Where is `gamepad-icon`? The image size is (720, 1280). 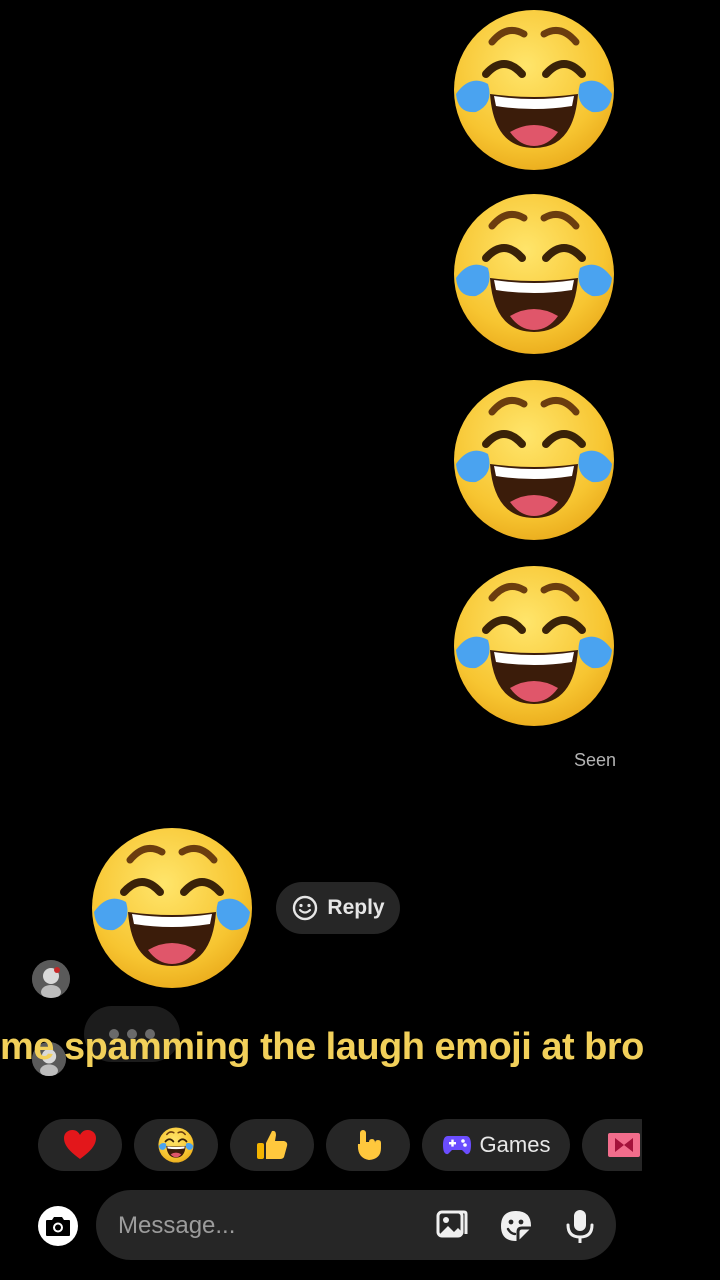 gamepad-icon is located at coordinates (456, 1145).